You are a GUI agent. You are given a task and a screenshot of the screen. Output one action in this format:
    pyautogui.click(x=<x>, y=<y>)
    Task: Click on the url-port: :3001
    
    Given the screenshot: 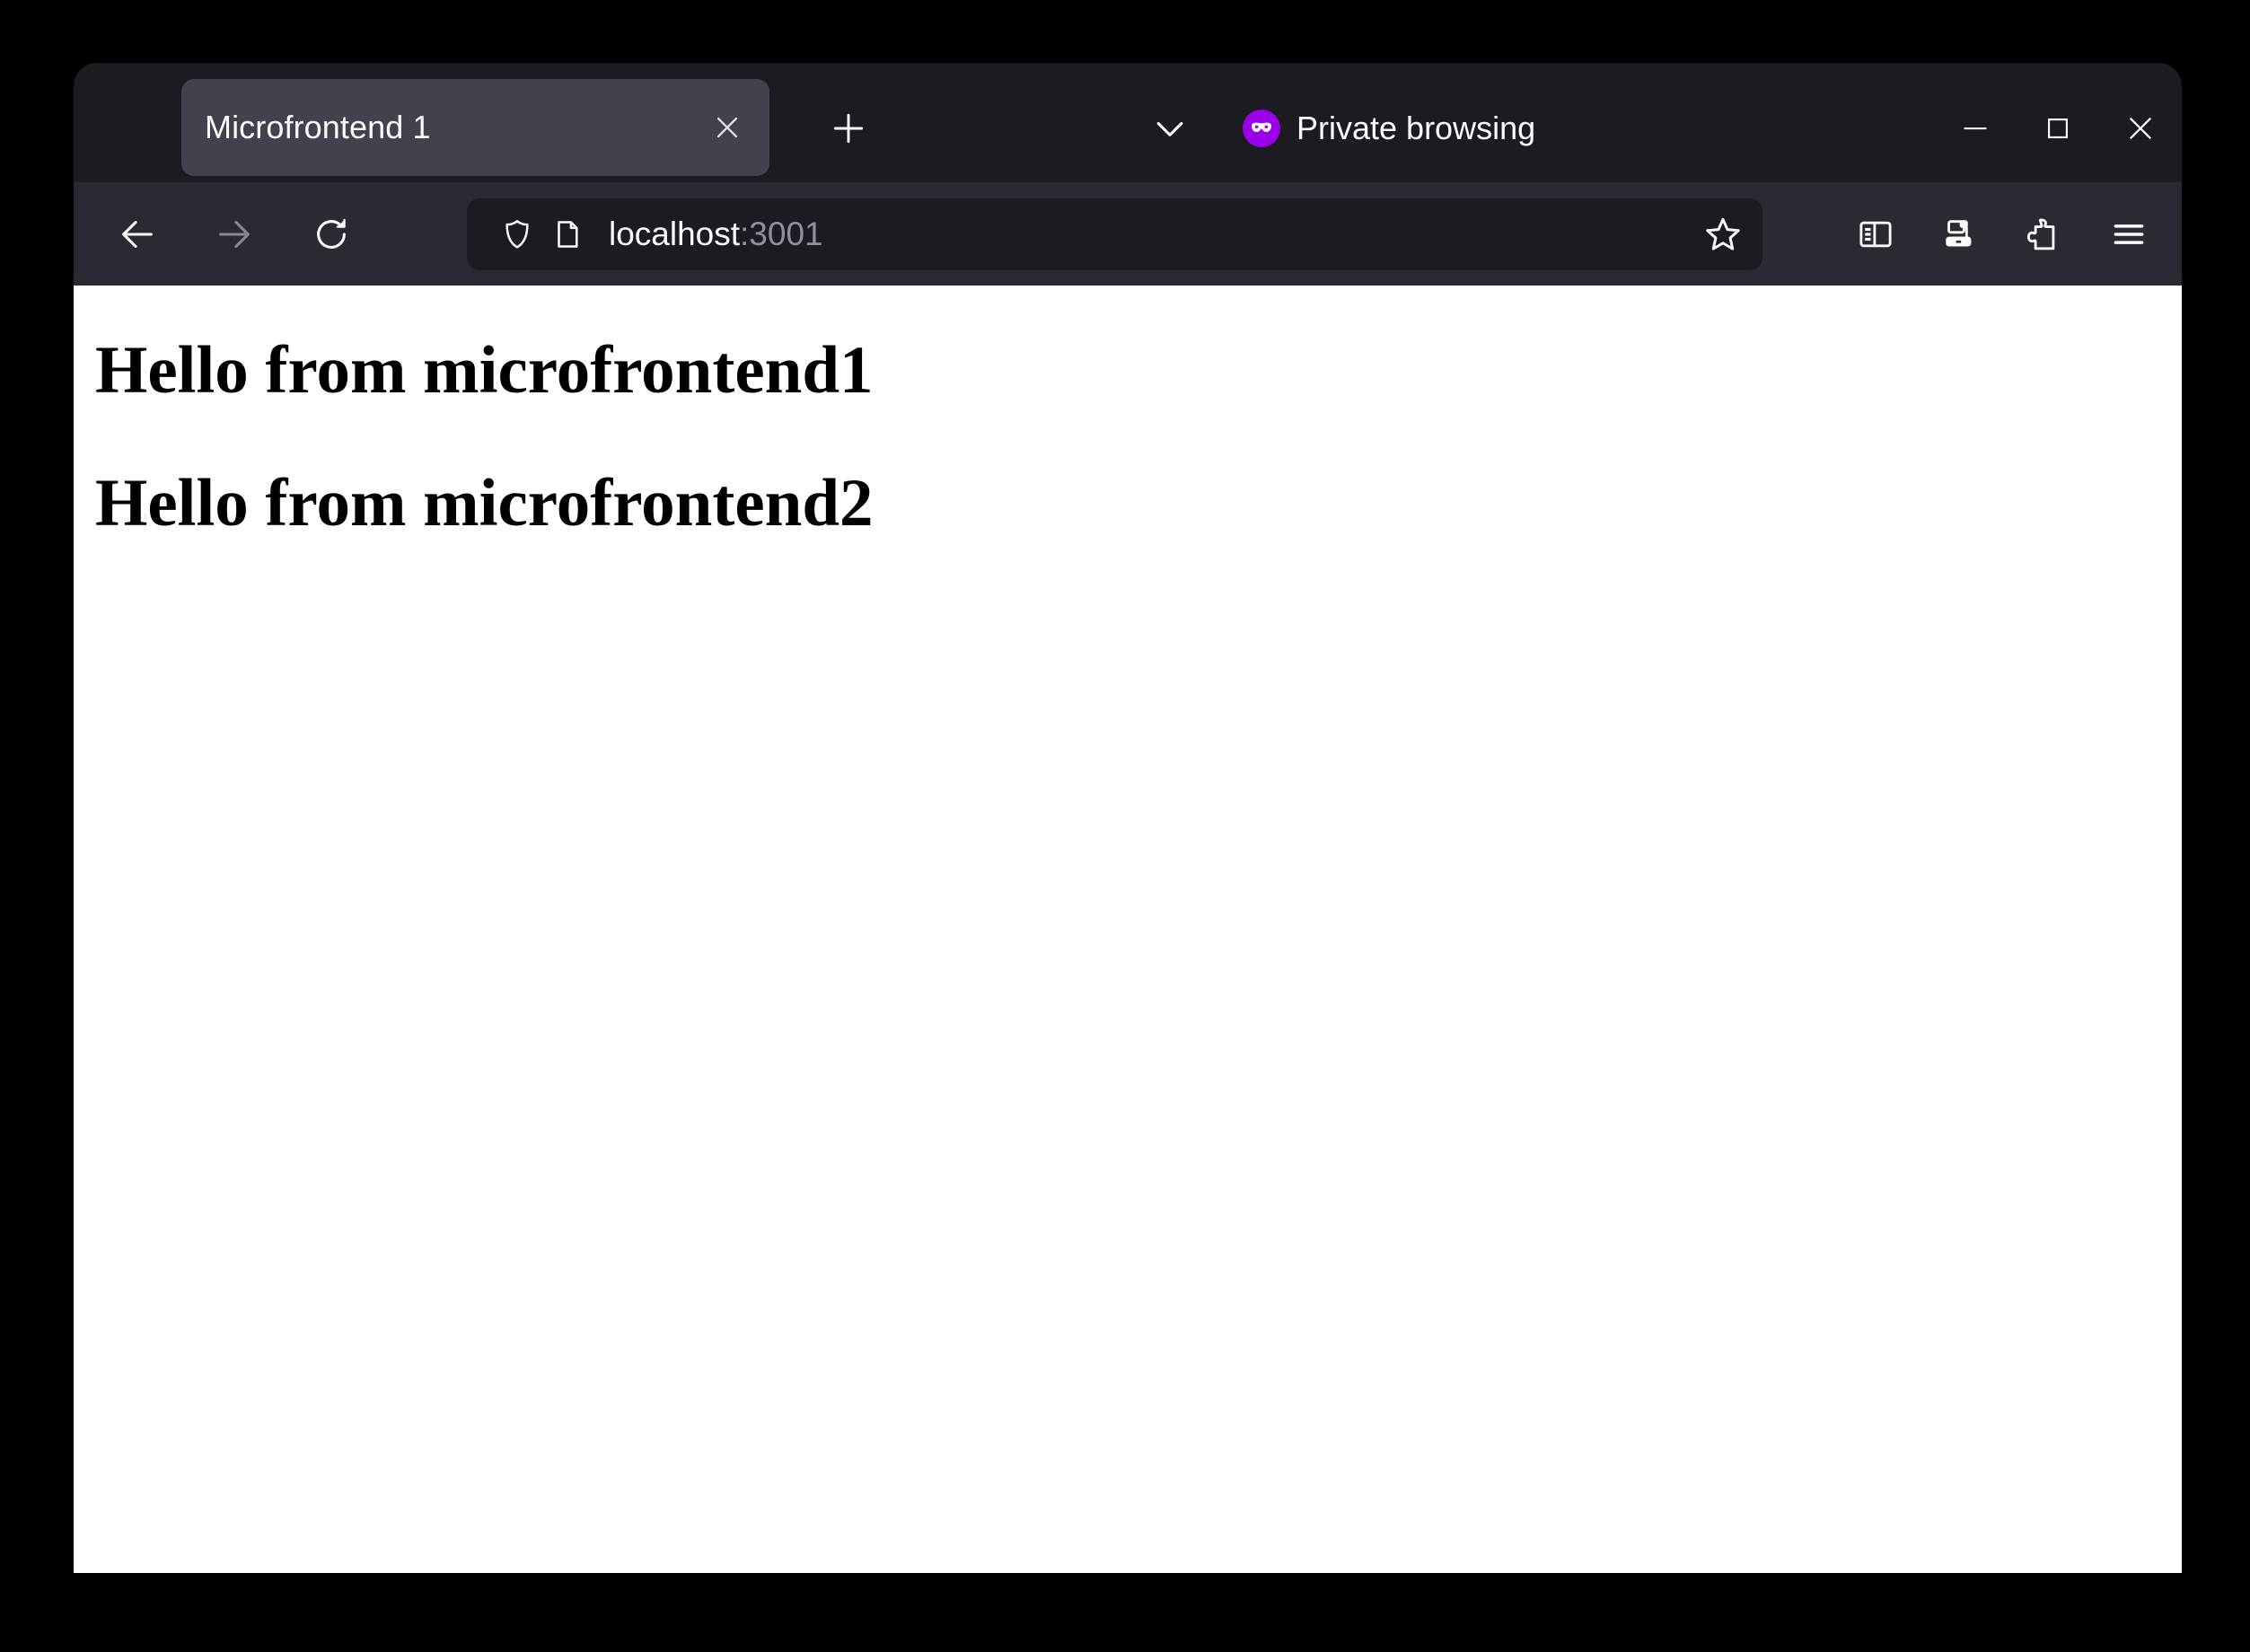 What is the action you would take?
    pyautogui.click(x=781, y=233)
    